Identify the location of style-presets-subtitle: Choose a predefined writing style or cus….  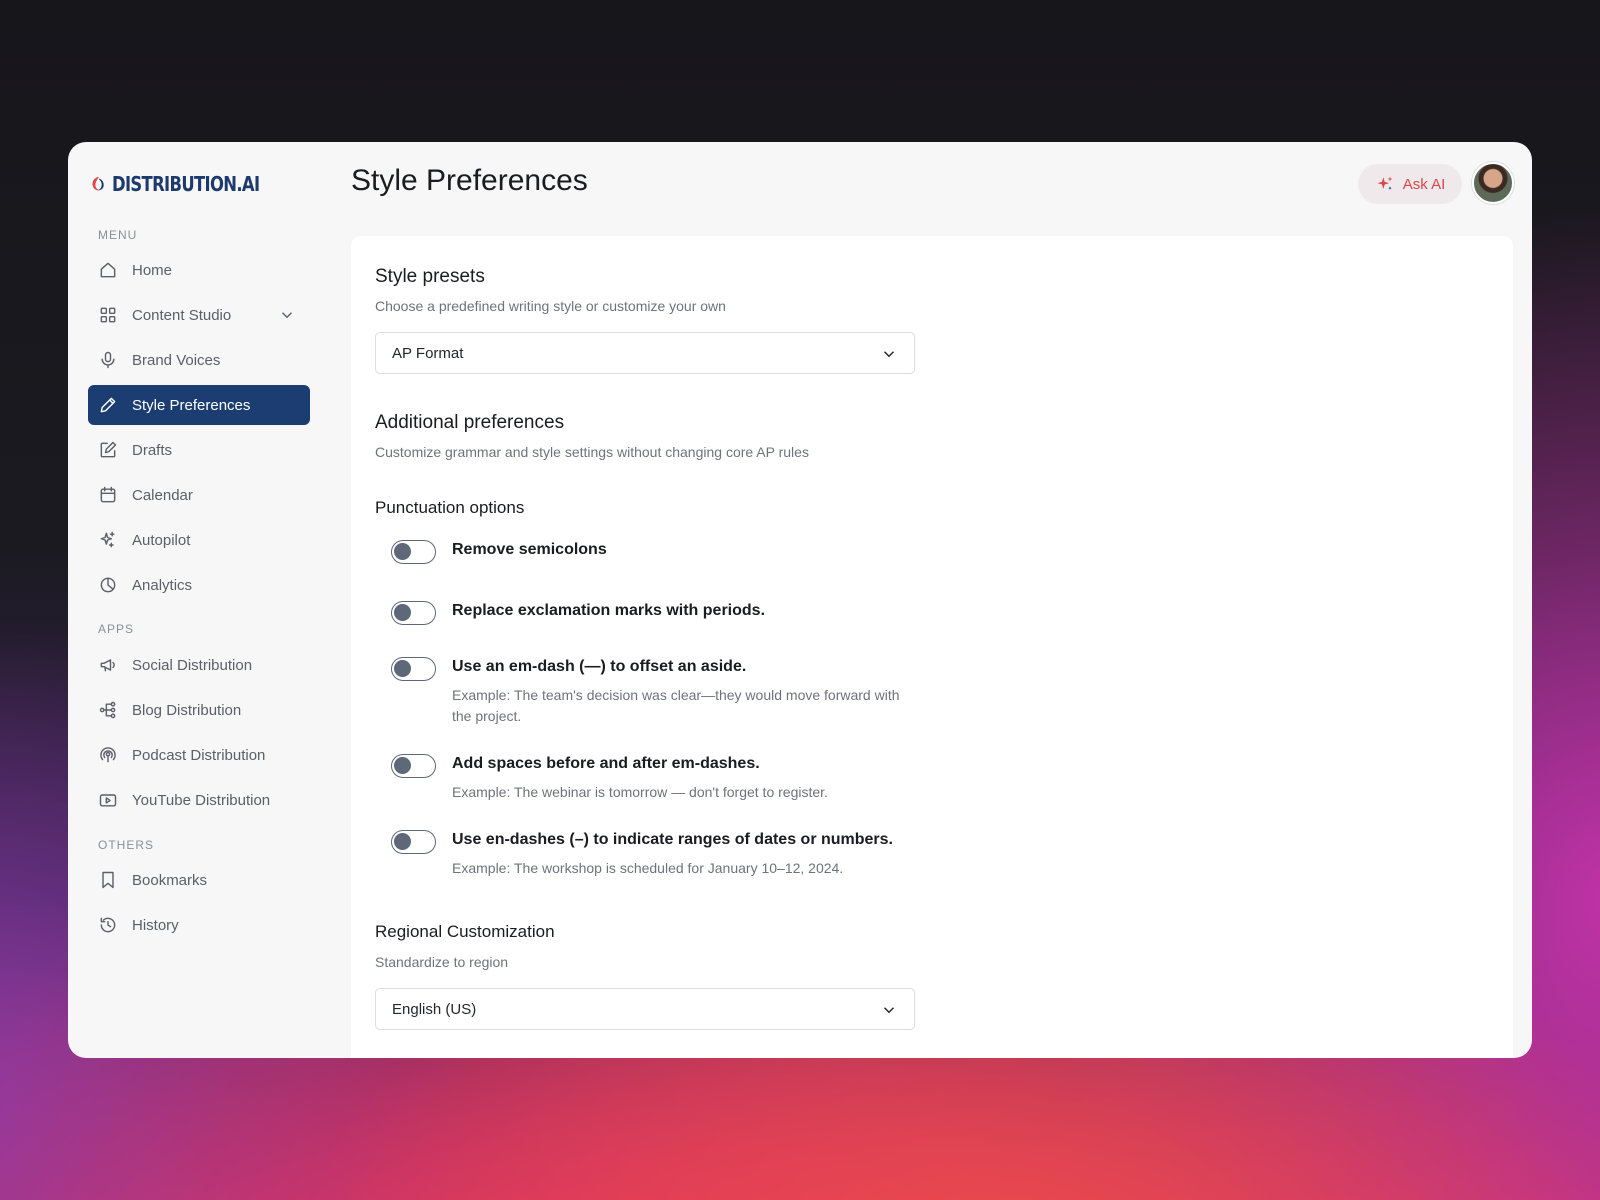
(550, 306).